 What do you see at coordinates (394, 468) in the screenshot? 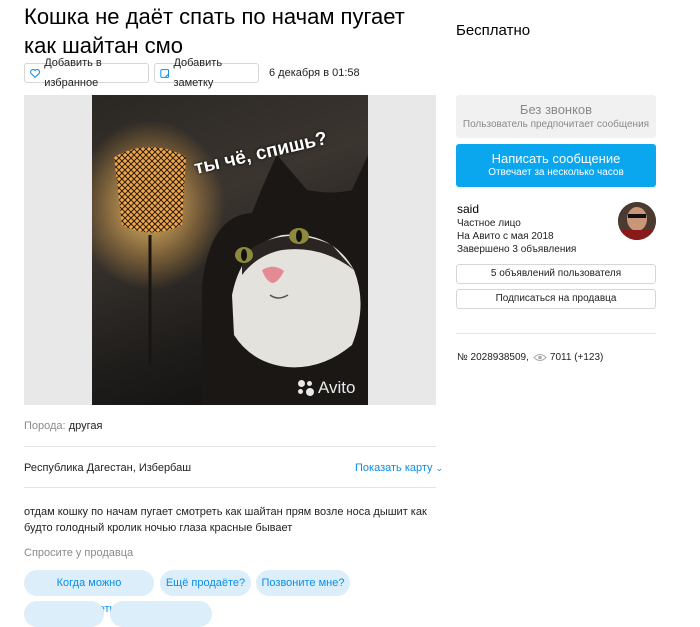
I see `show-map-label: Показать карту` at bounding box center [394, 468].